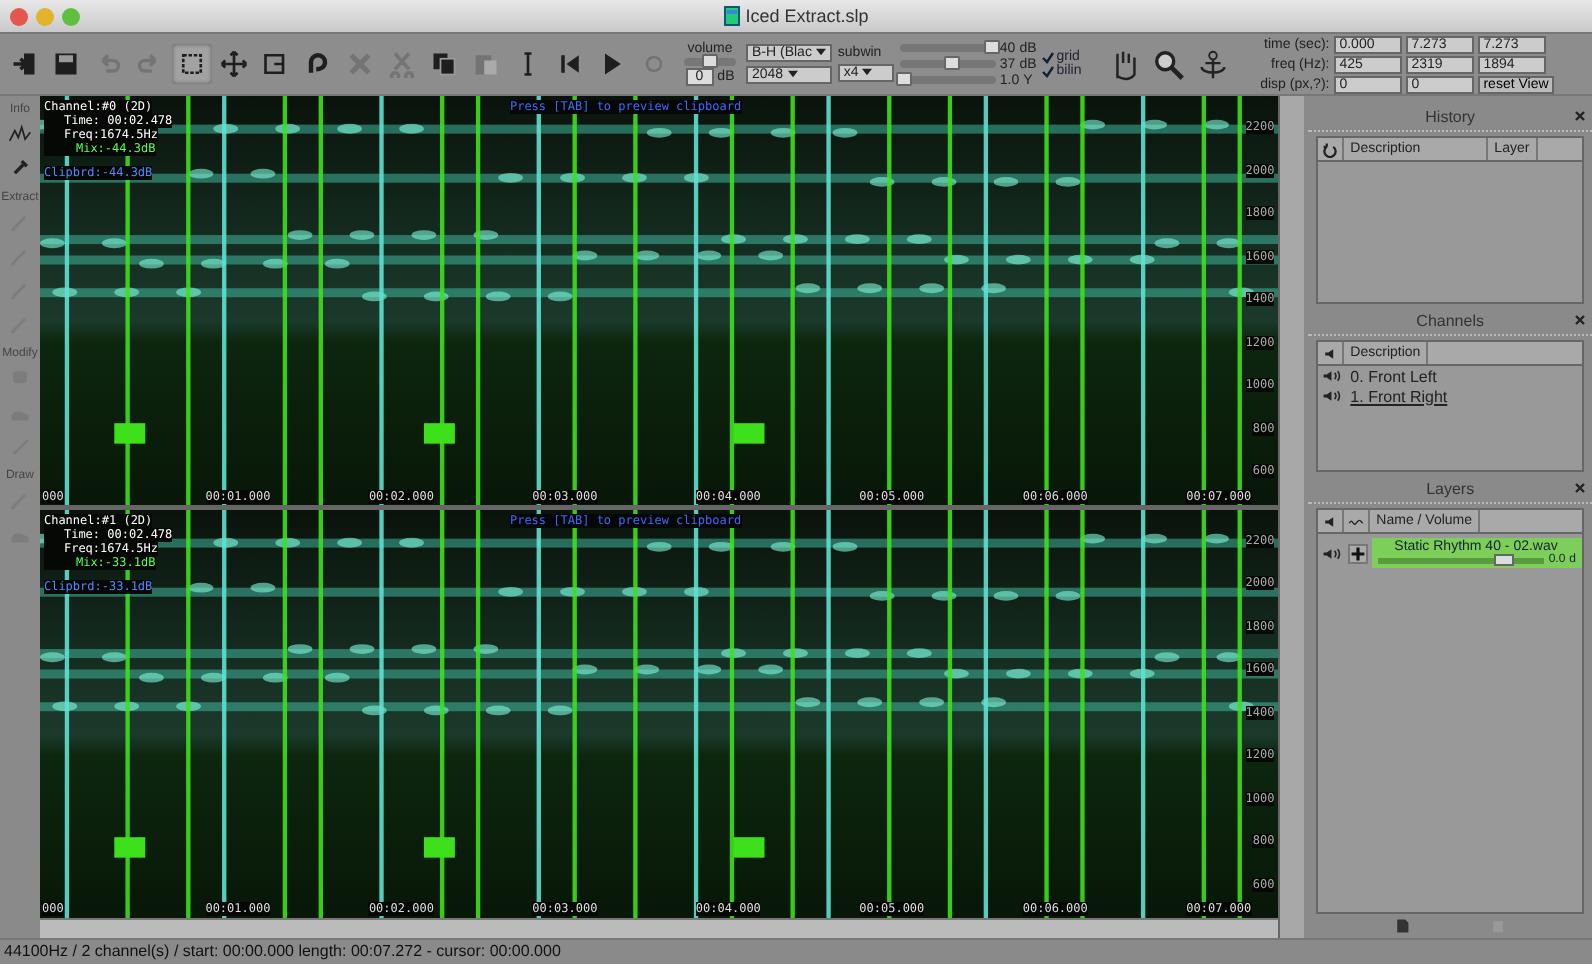  I want to click on select-icon, so click(192, 64).